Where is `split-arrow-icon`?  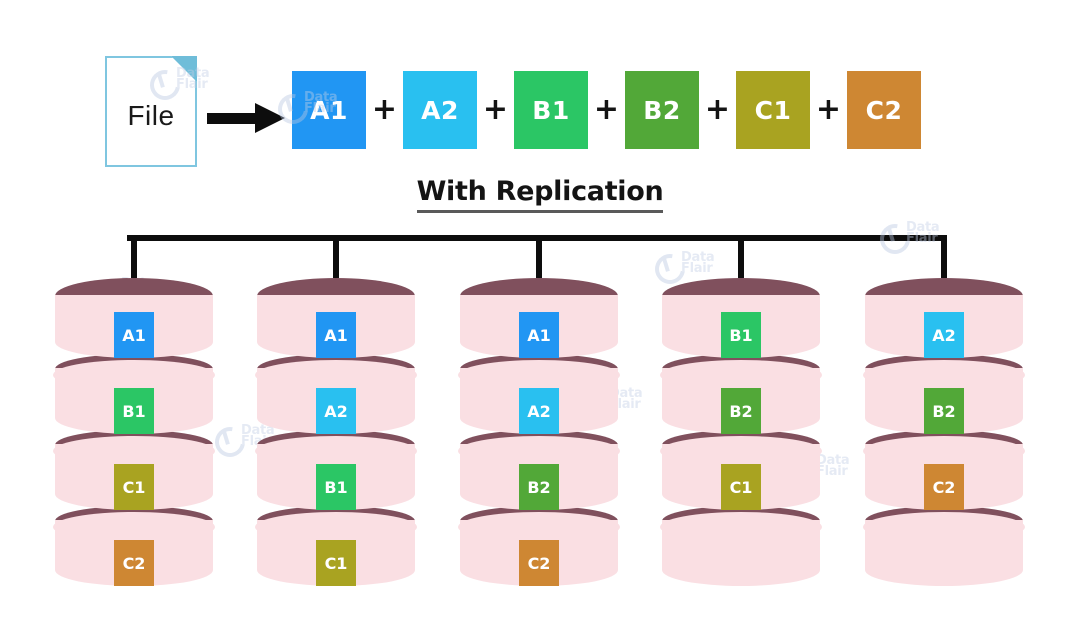 split-arrow-icon is located at coordinates (247, 118).